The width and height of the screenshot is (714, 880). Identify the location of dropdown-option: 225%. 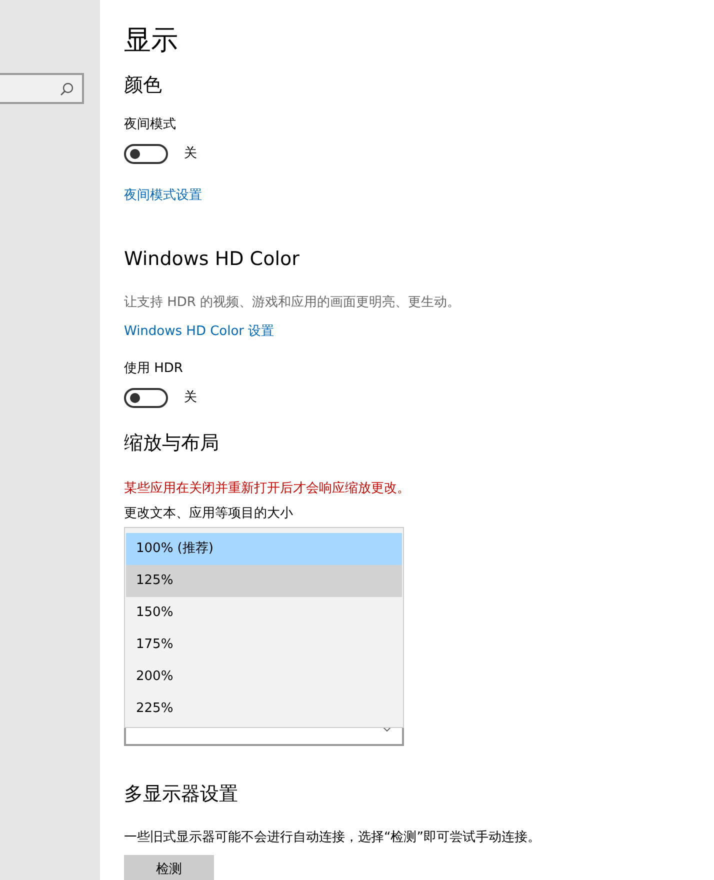
(264, 709).